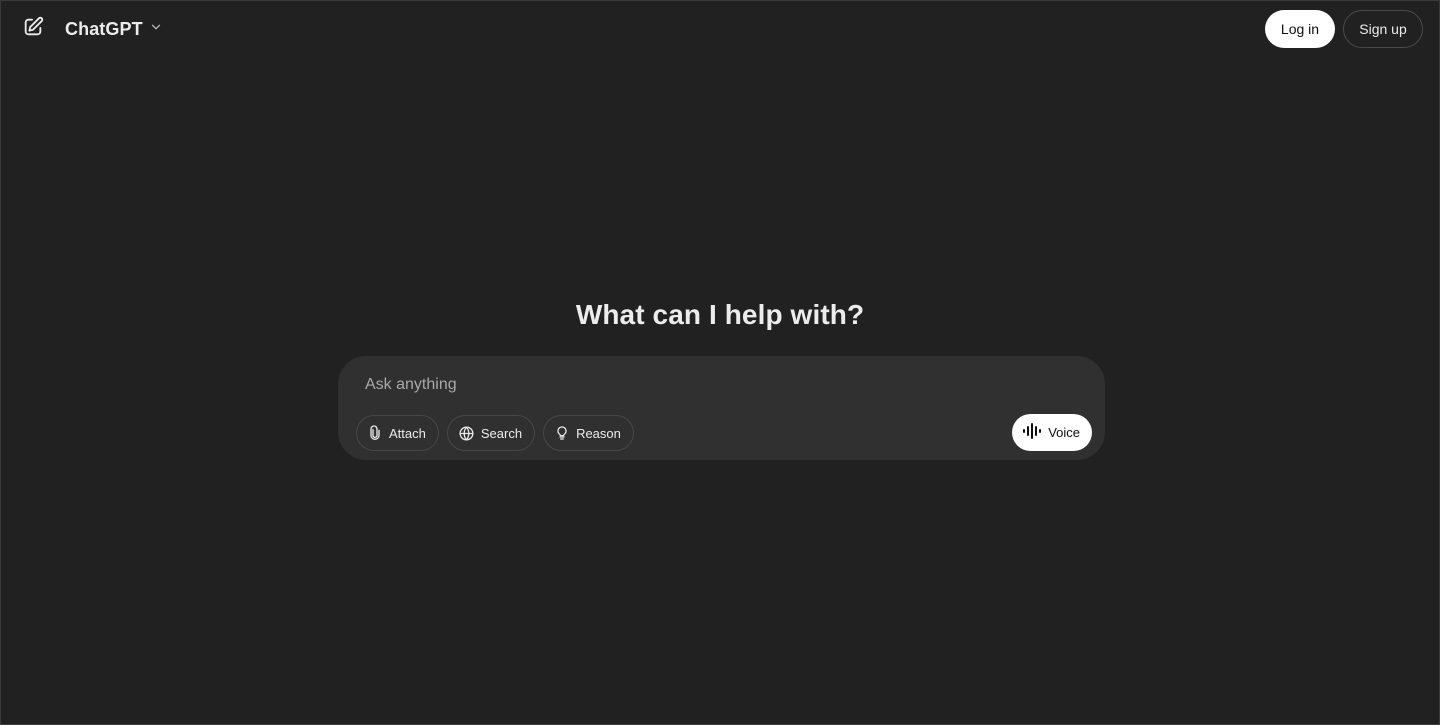  I want to click on reason-button: Reason, so click(588, 433).